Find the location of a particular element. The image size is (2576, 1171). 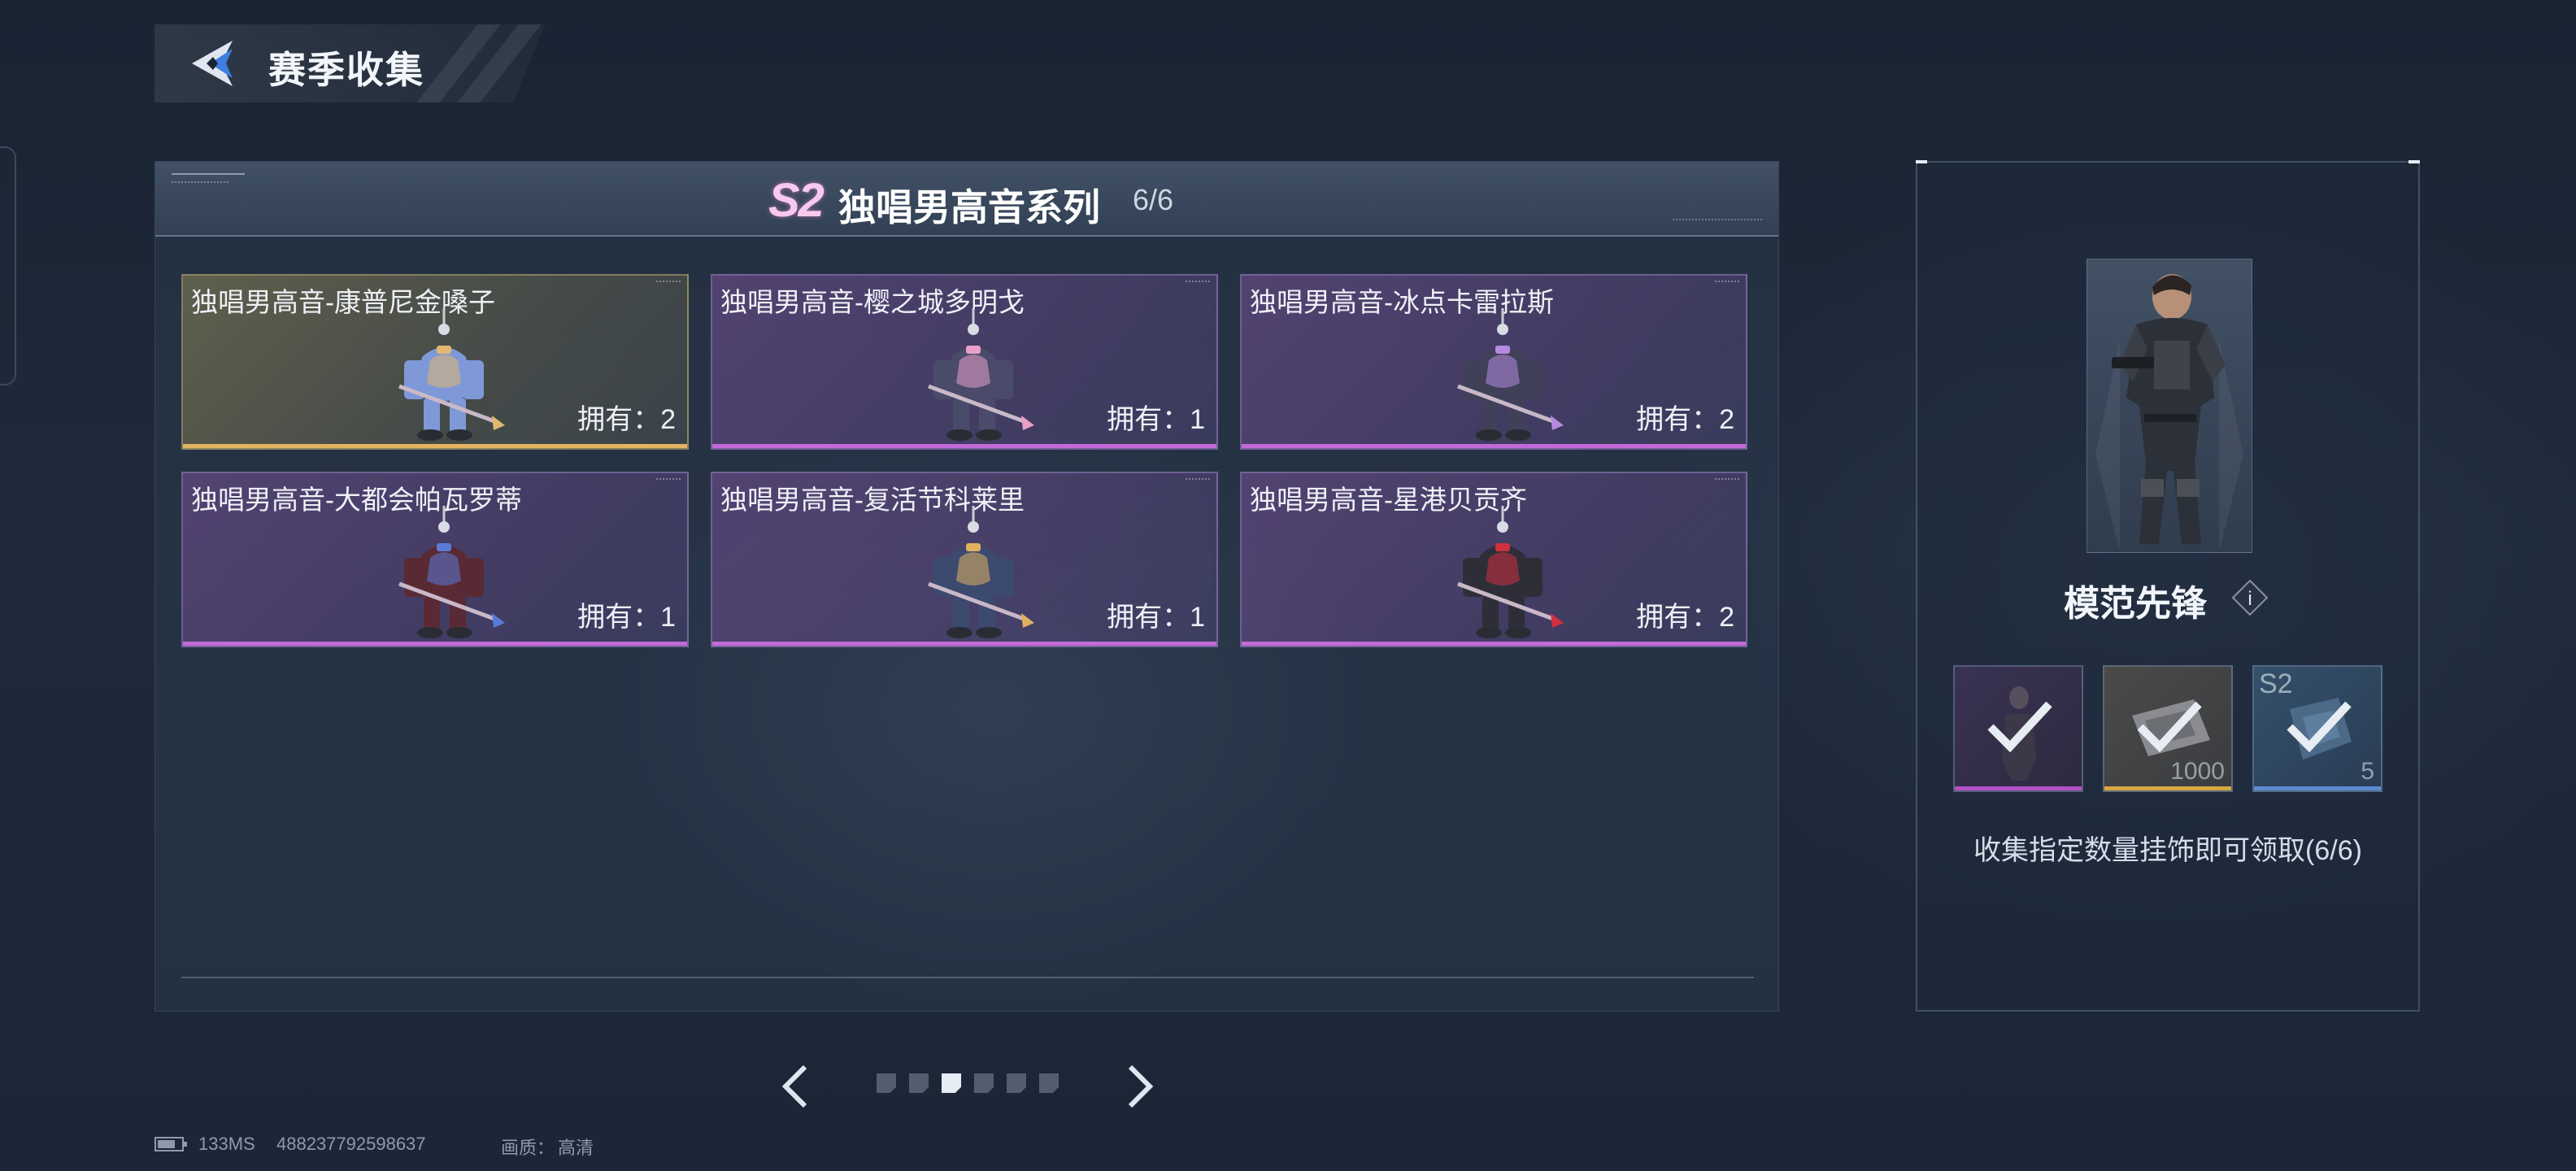

reward-quantity: 1000 is located at coordinates (2197, 771).